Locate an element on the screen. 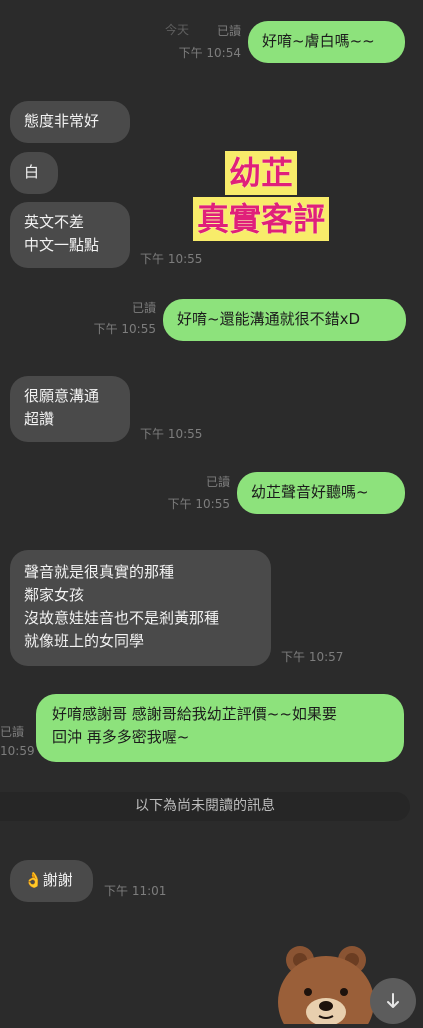 This screenshot has width=423, height=1028. incoming-message: 態度非常好 is located at coordinates (70, 122).